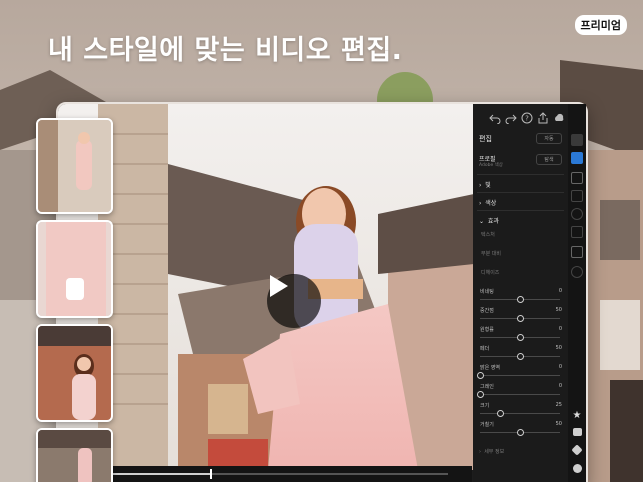 This screenshot has width=643, height=482. What do you see at coordinates (485, 406) in the screenshot?
I see `slider-label: 크기` at bounding box center [485, 406].